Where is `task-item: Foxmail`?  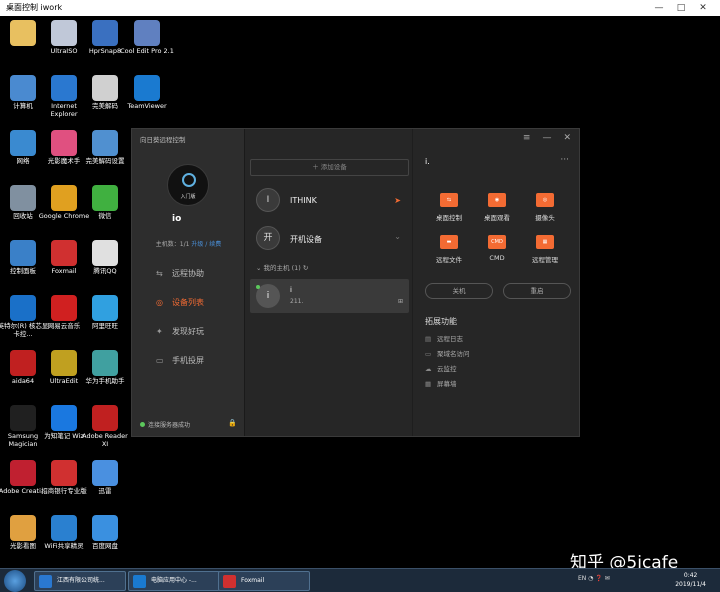 task-item: Foxmail is located at coordinates (264, 581).